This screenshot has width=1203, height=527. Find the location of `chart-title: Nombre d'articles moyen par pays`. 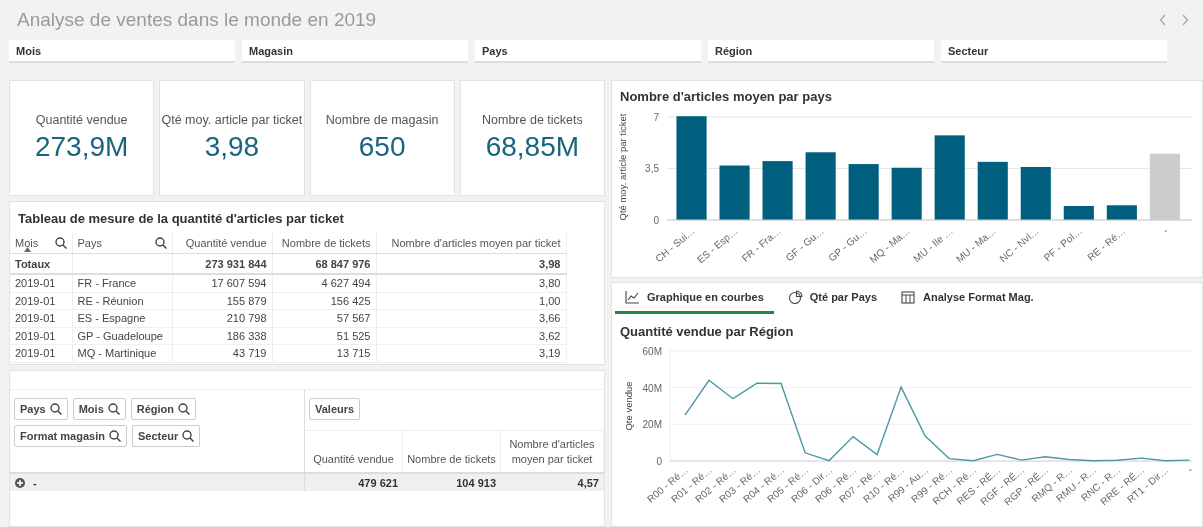

chart-title: Nombre d'articles moyen par pays is located at coordinates (726, 97).